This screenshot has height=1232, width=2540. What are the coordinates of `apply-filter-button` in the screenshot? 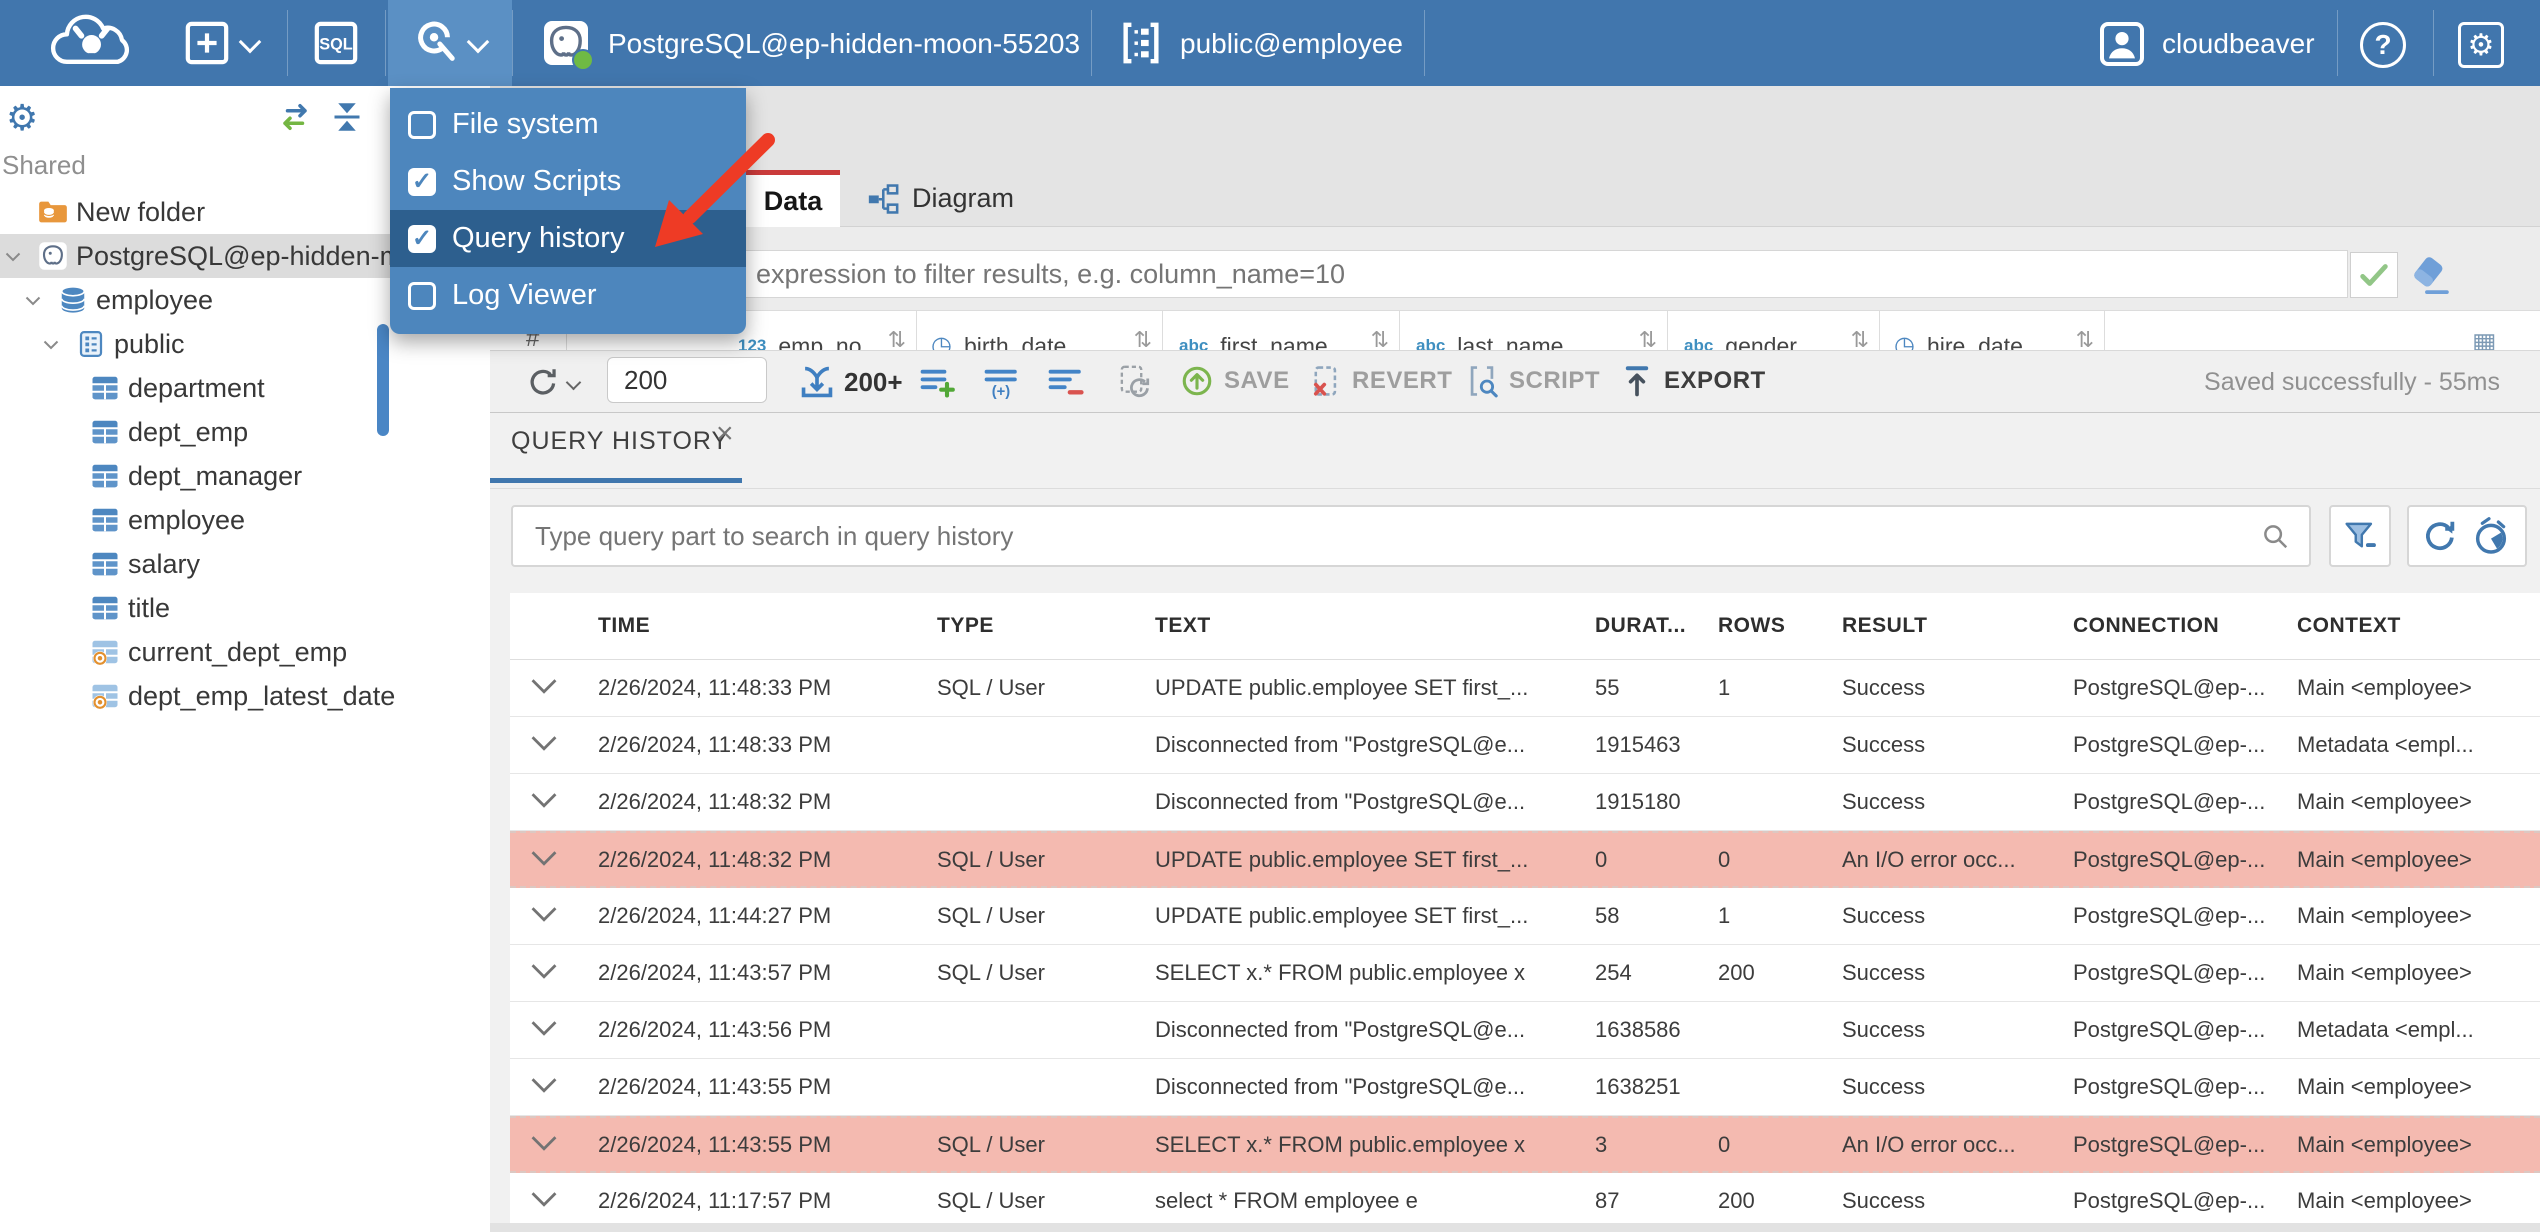 It's located at (2374, 275).